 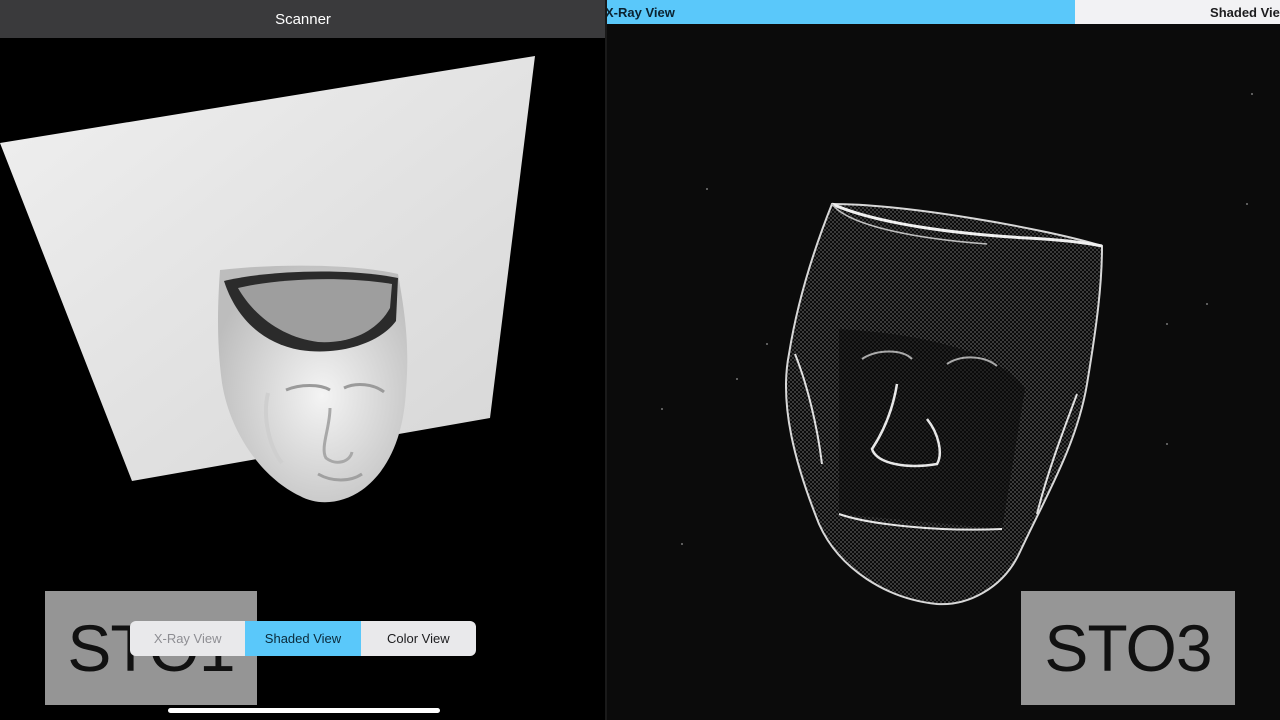 I want to click on sto3-label: STO3, so click(x=1128, y=648).